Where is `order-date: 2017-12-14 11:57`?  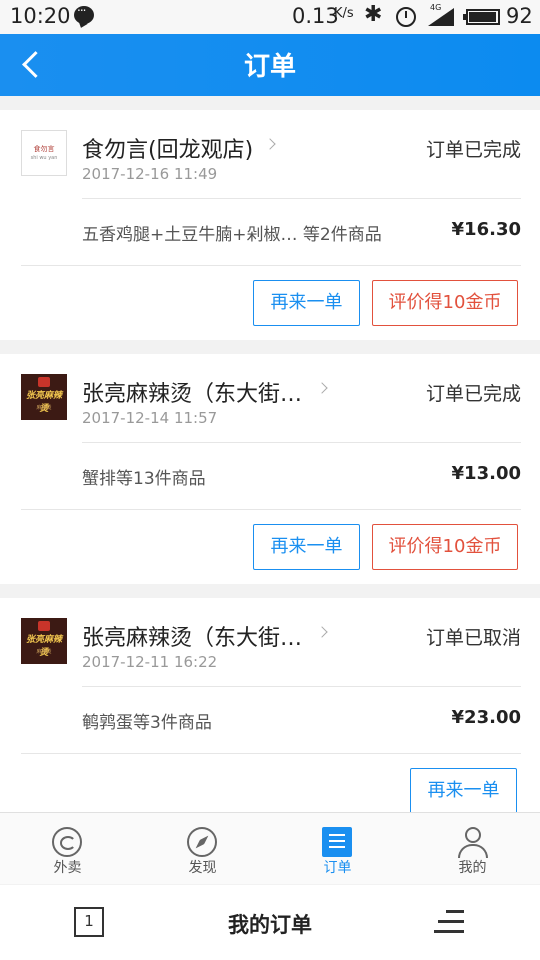
order-date: 2017-12-14 11:57 is located at coordinates (150, 418).